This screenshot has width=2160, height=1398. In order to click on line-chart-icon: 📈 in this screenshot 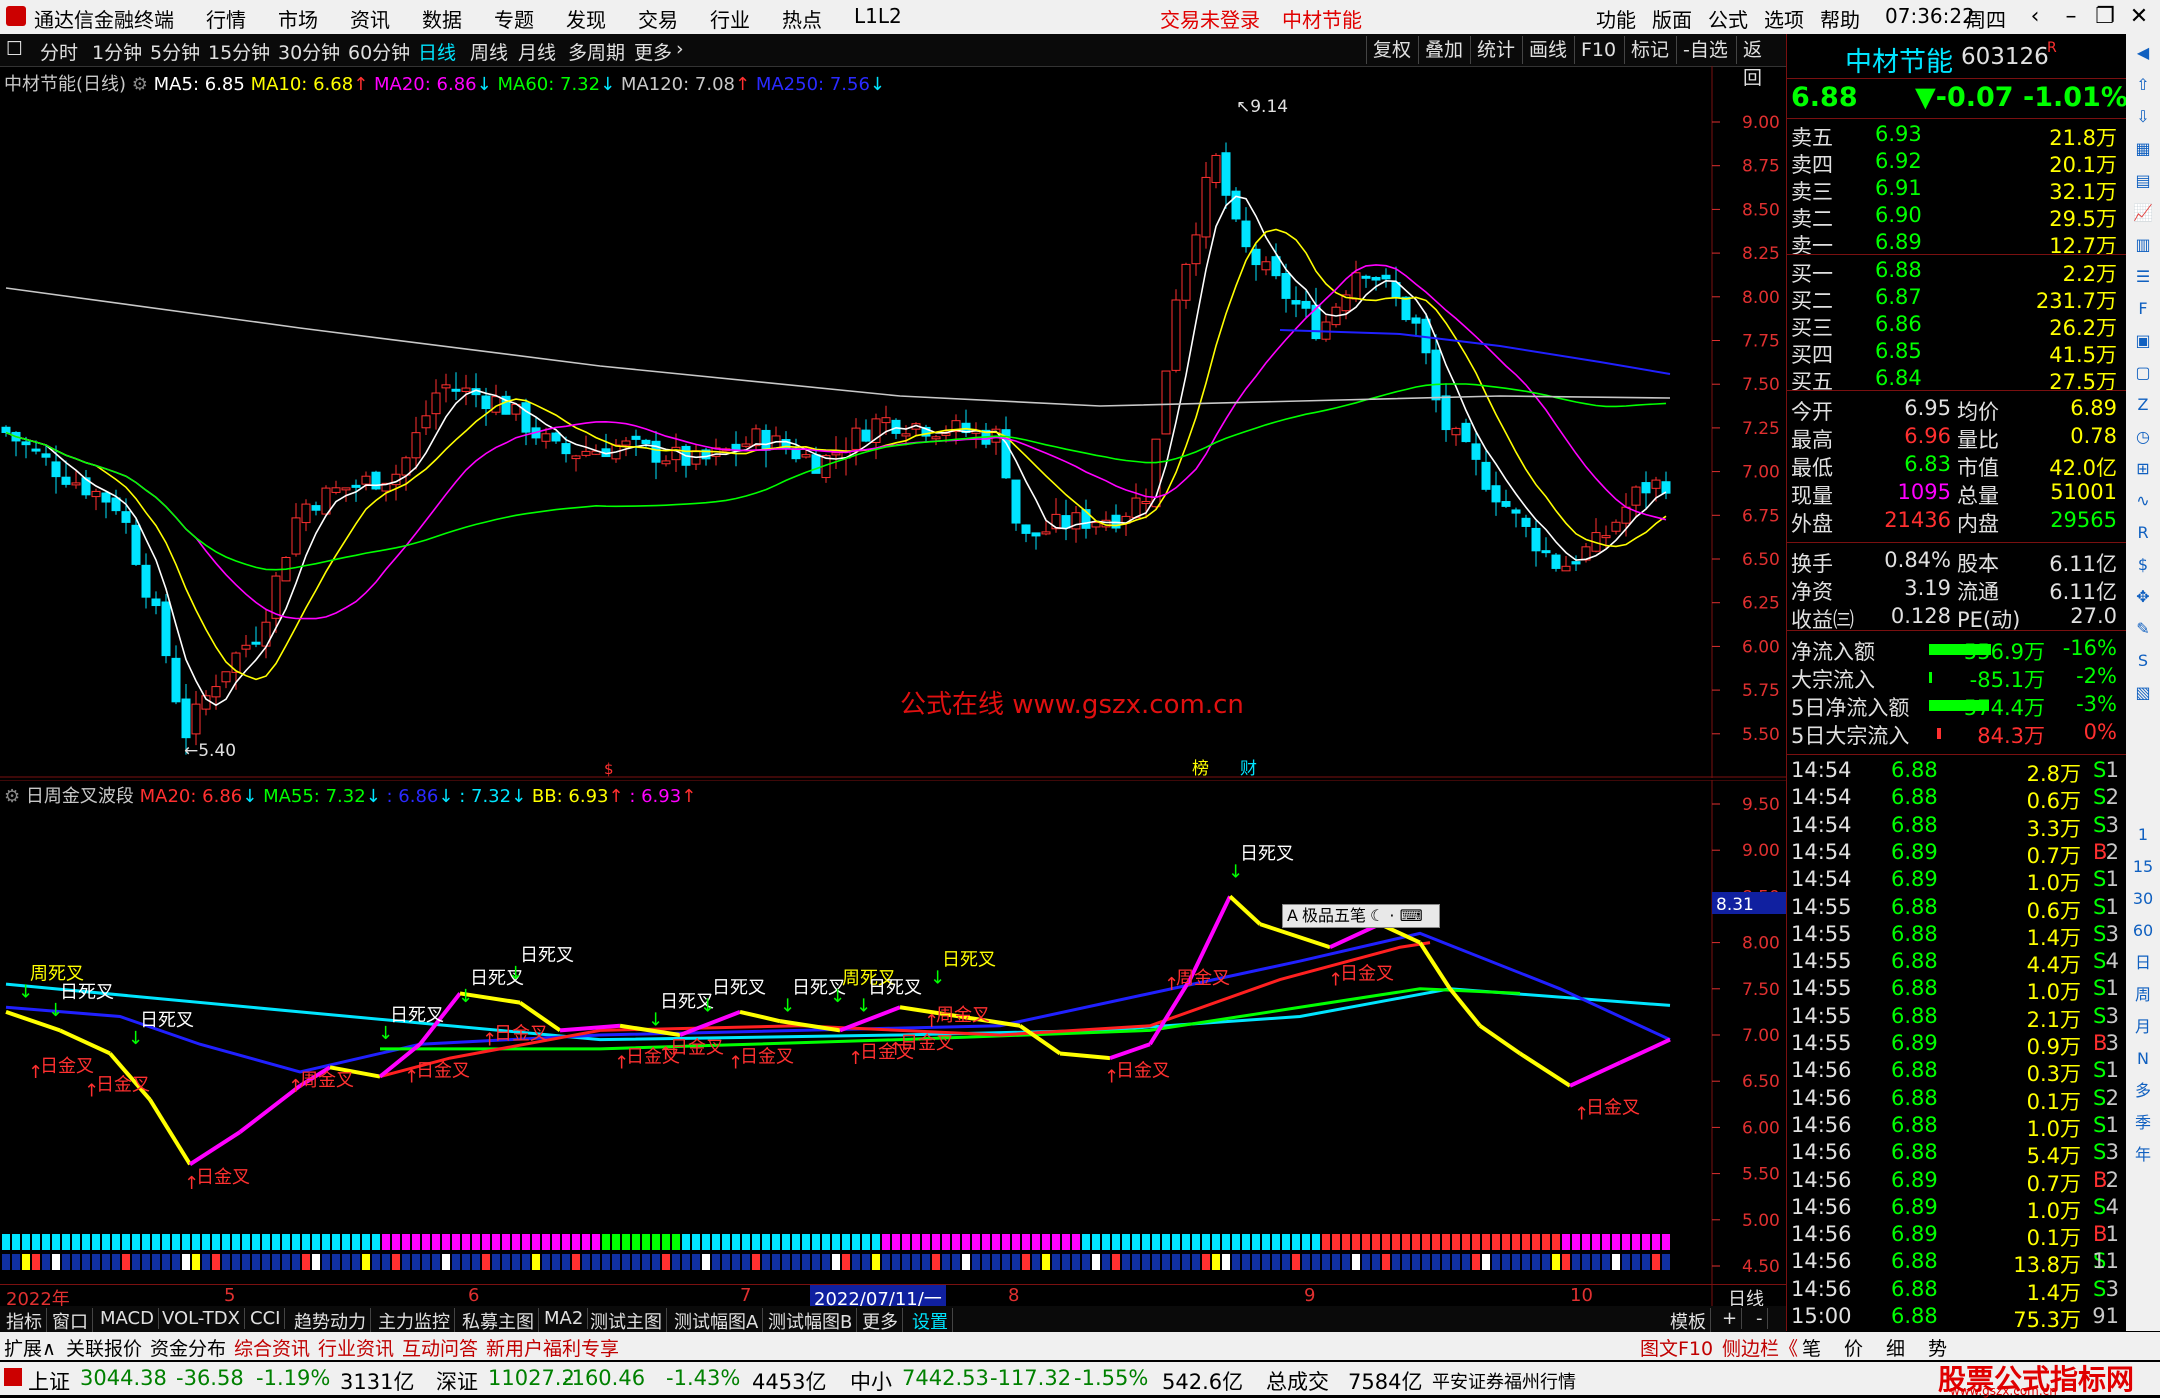, I will do `click(2143, 213)`.